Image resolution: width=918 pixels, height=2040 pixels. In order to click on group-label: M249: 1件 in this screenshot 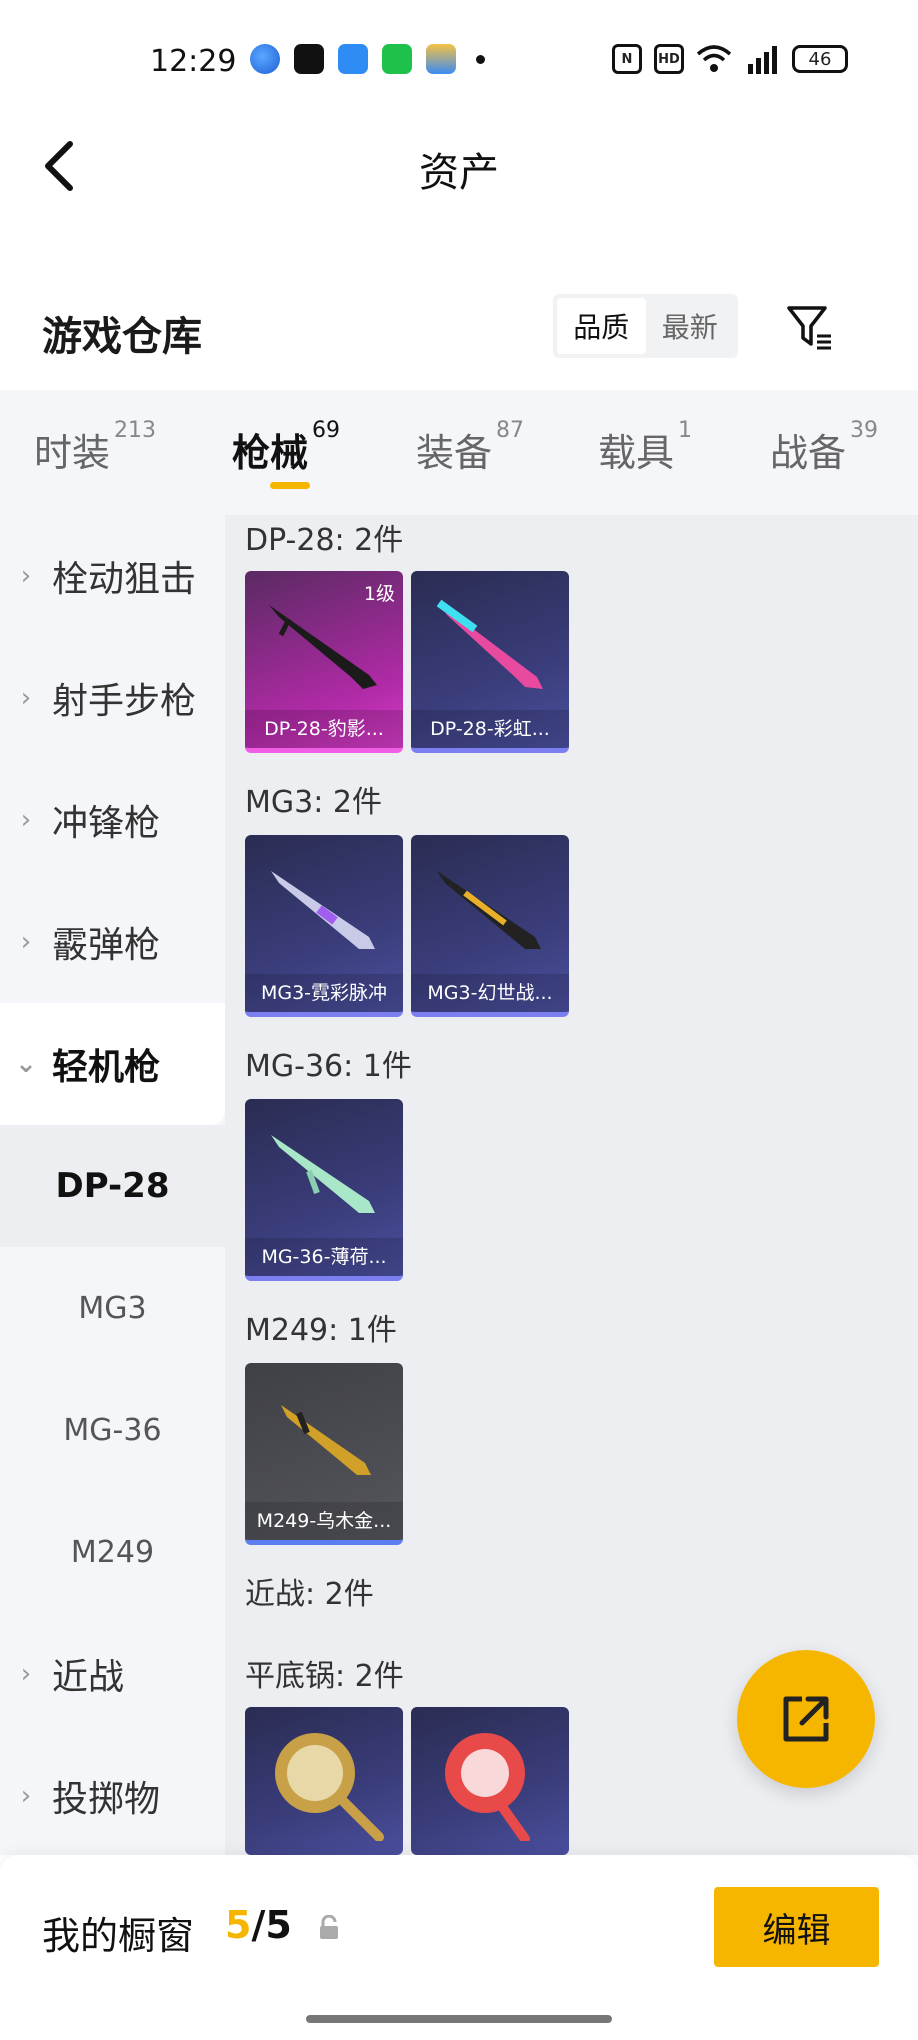, I will do `click(321, 1330)`.